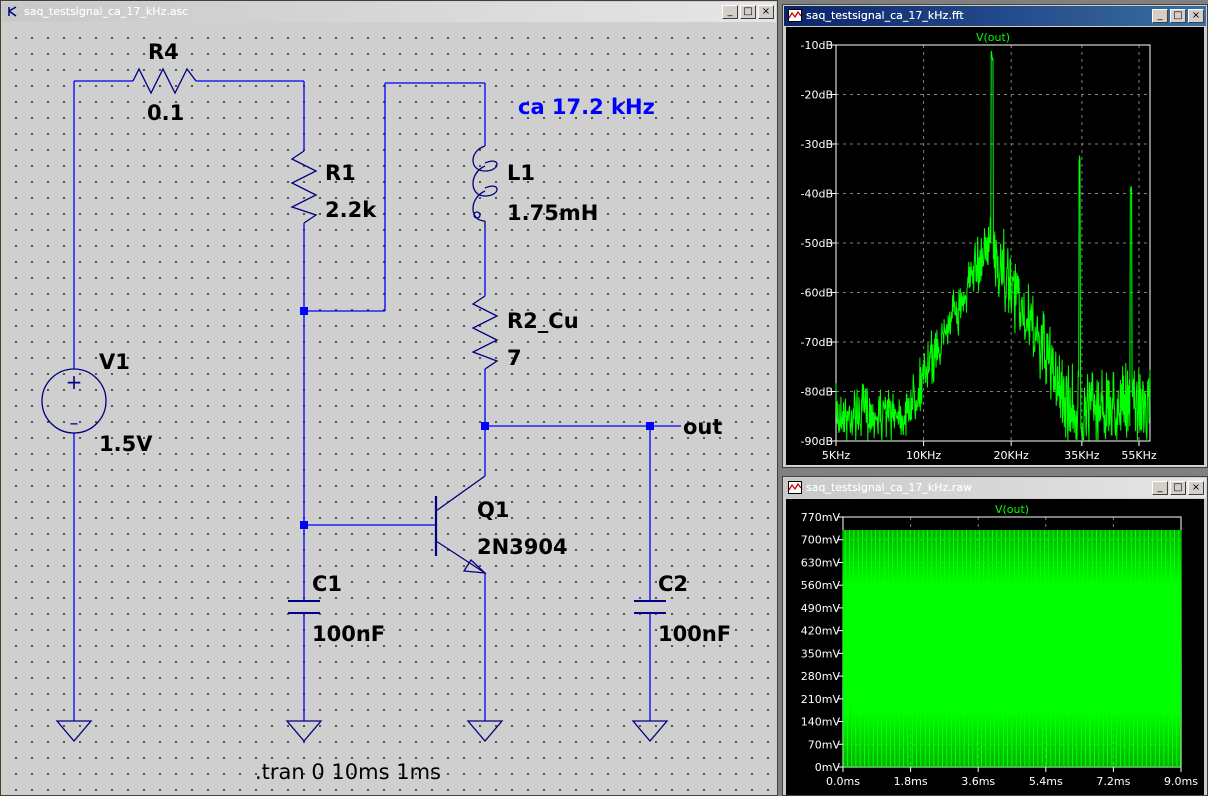  Describe the element at coordinates (730, 12) in the screenshot. I see `schematic-minimize-button: _` at that location.